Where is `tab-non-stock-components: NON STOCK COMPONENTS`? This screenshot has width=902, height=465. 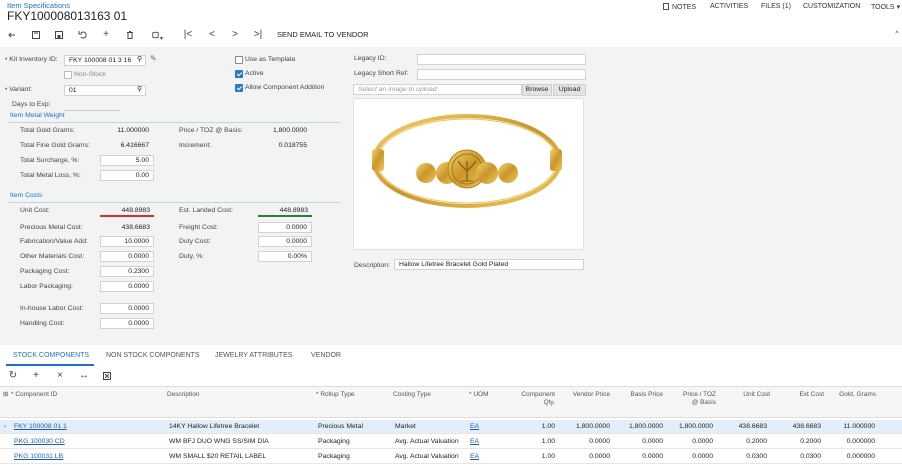 tab-non-stock-components: NON STOCK COMPONENTS is located at coordinates (153, 355).